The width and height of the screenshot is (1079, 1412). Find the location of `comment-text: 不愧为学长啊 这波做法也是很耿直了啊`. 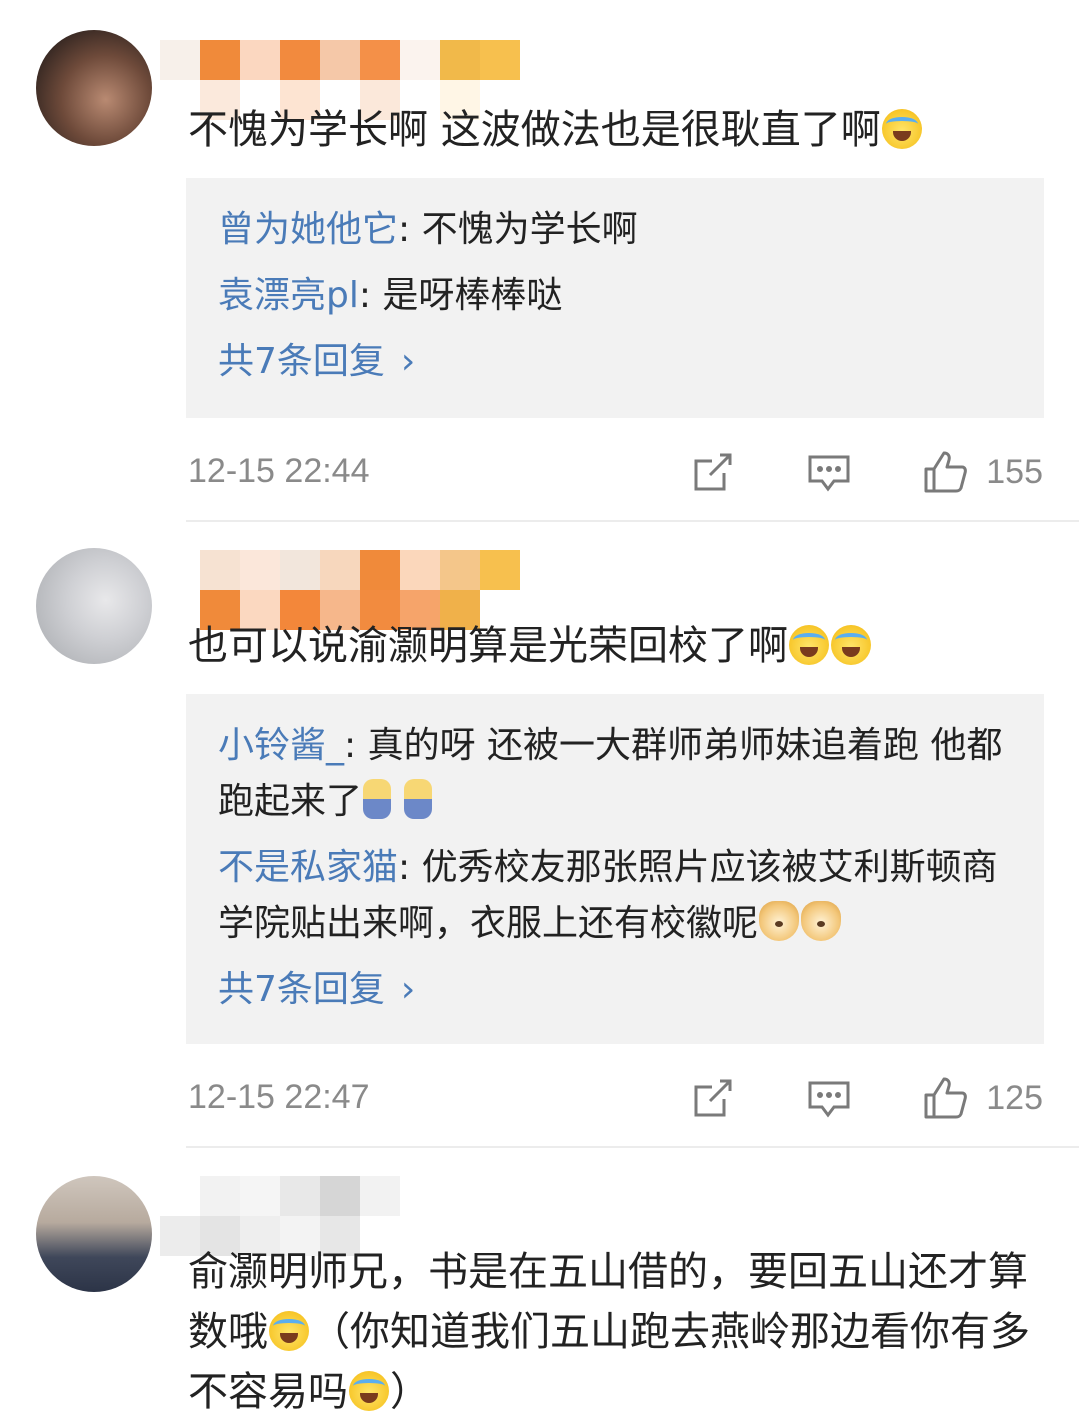

comment-text: 不愧为学长啊 这波做法也是很耿直了啊 is located at coordinates (605, 130).